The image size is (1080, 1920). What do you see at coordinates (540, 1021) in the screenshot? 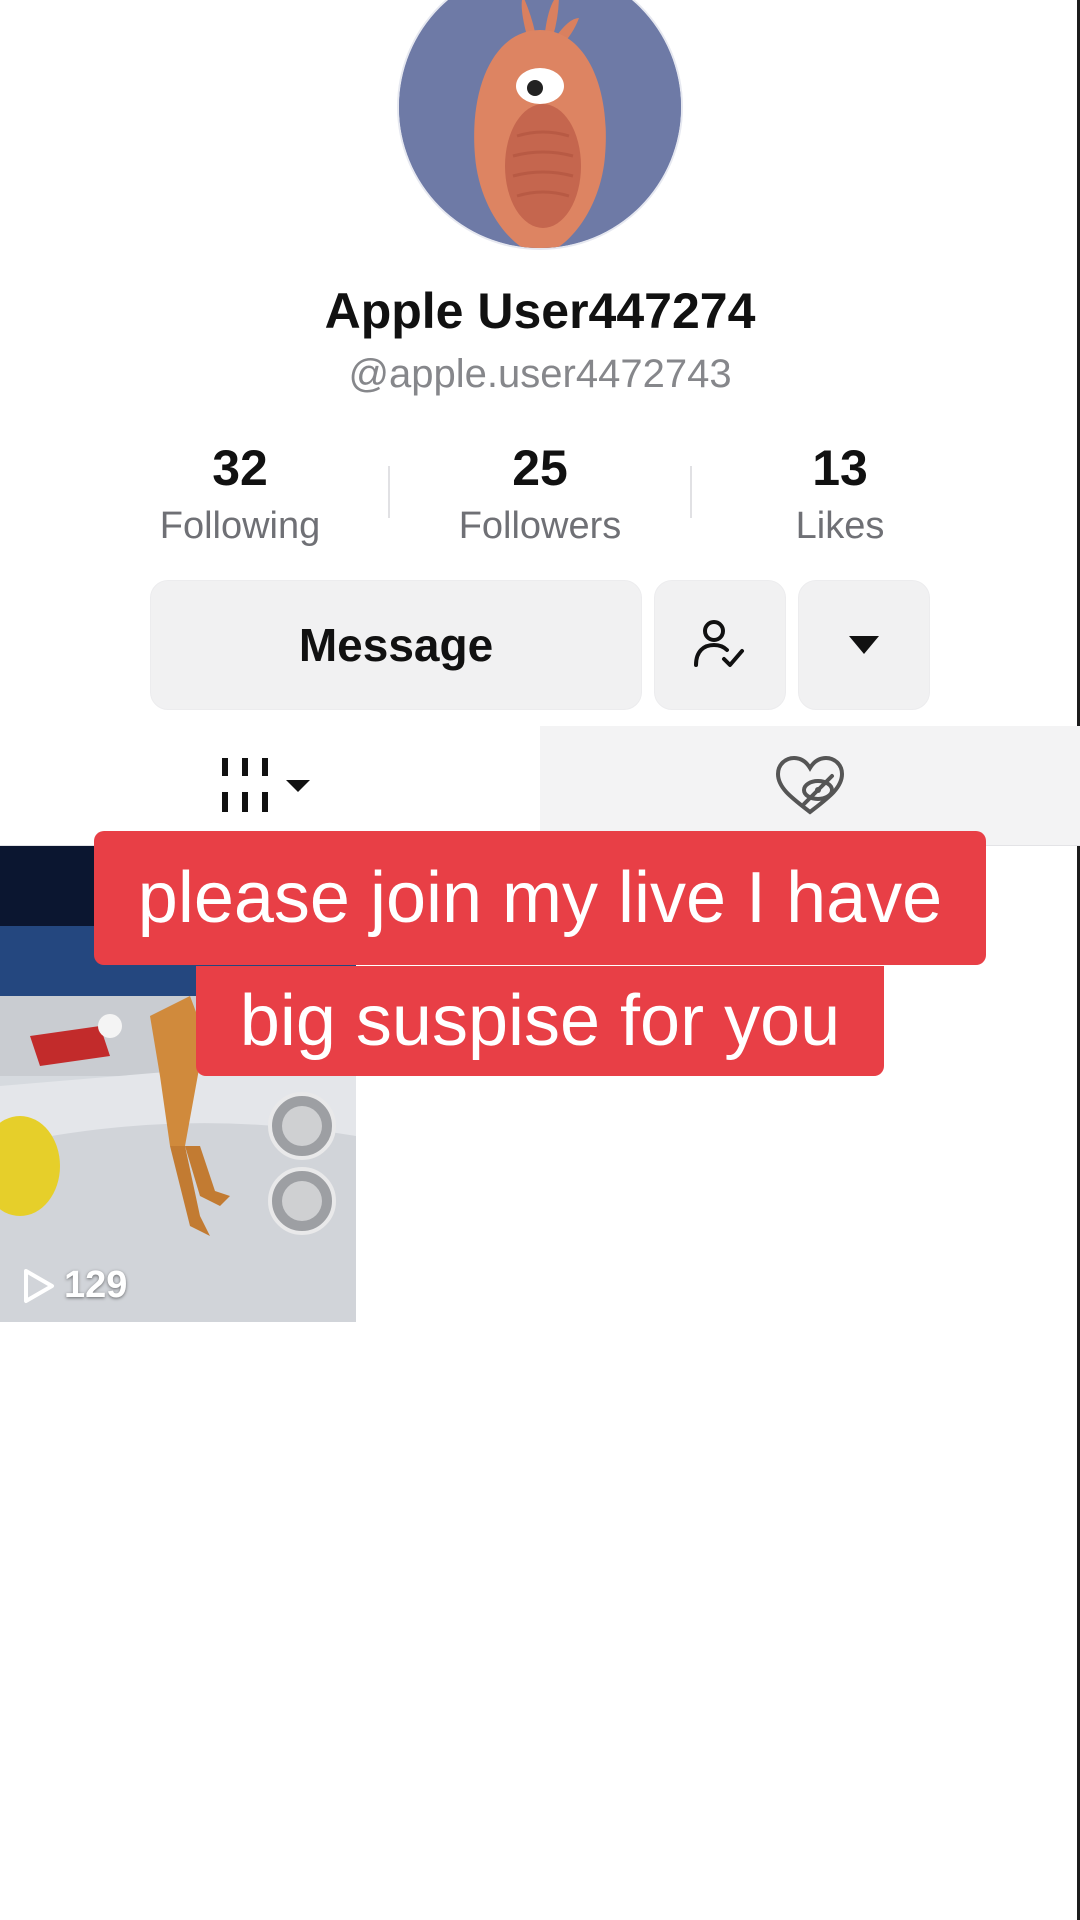
I see `caption-line-2: big suspise for you` at bounding box center [540, 1021].